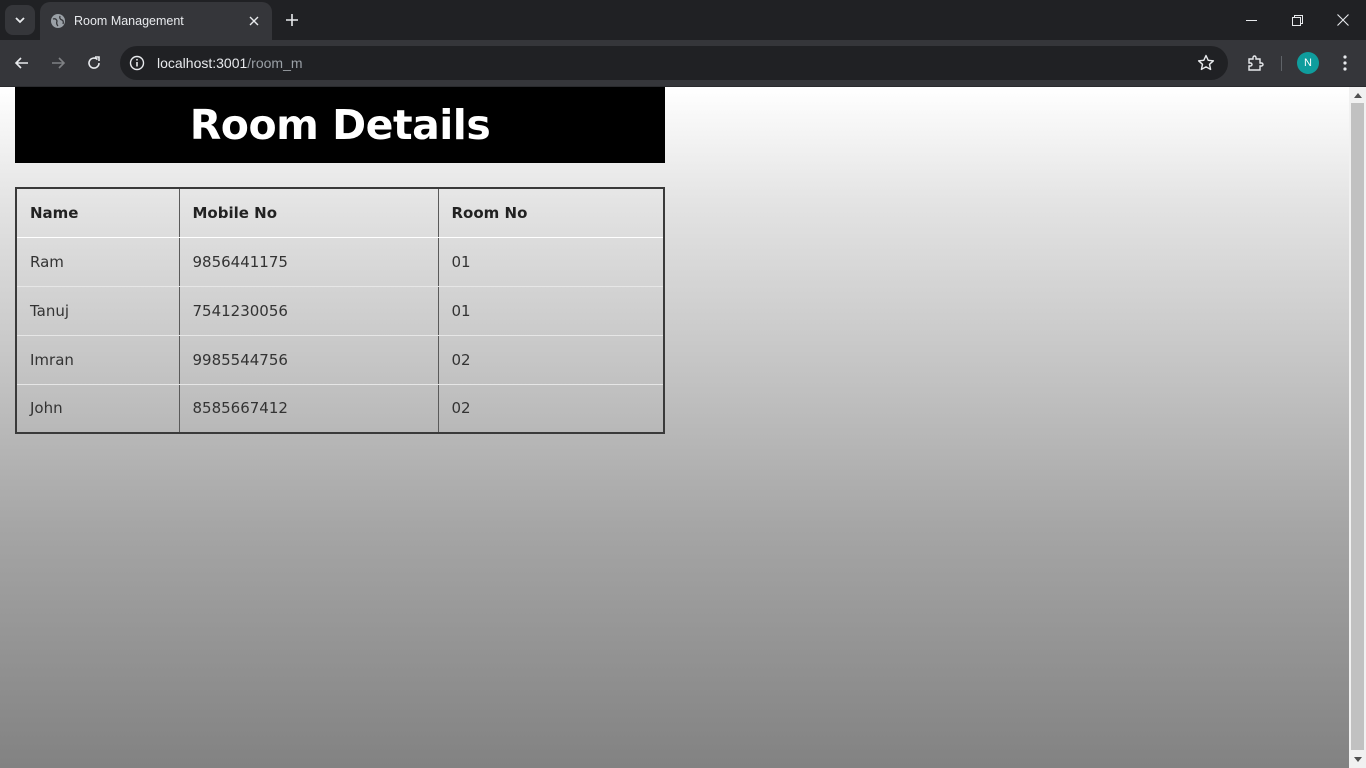  What do you see at coordinates (254, 21) in the screenshot?
I see `close-icon` at bounding box center [254, 21].